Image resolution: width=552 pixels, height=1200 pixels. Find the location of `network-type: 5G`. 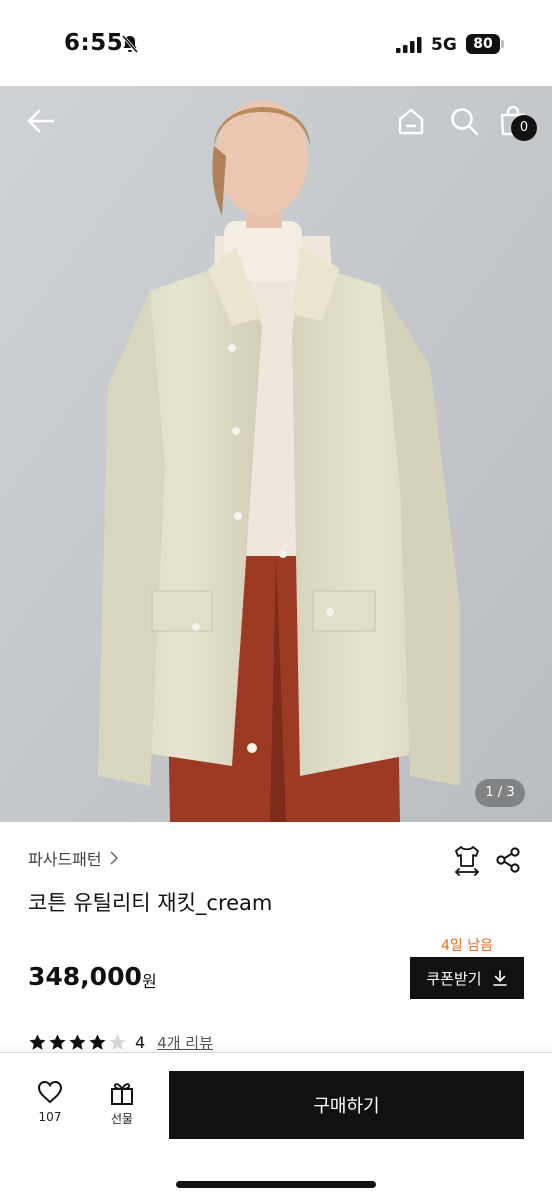

network-type: 5G is located at coordinates (444, 45).